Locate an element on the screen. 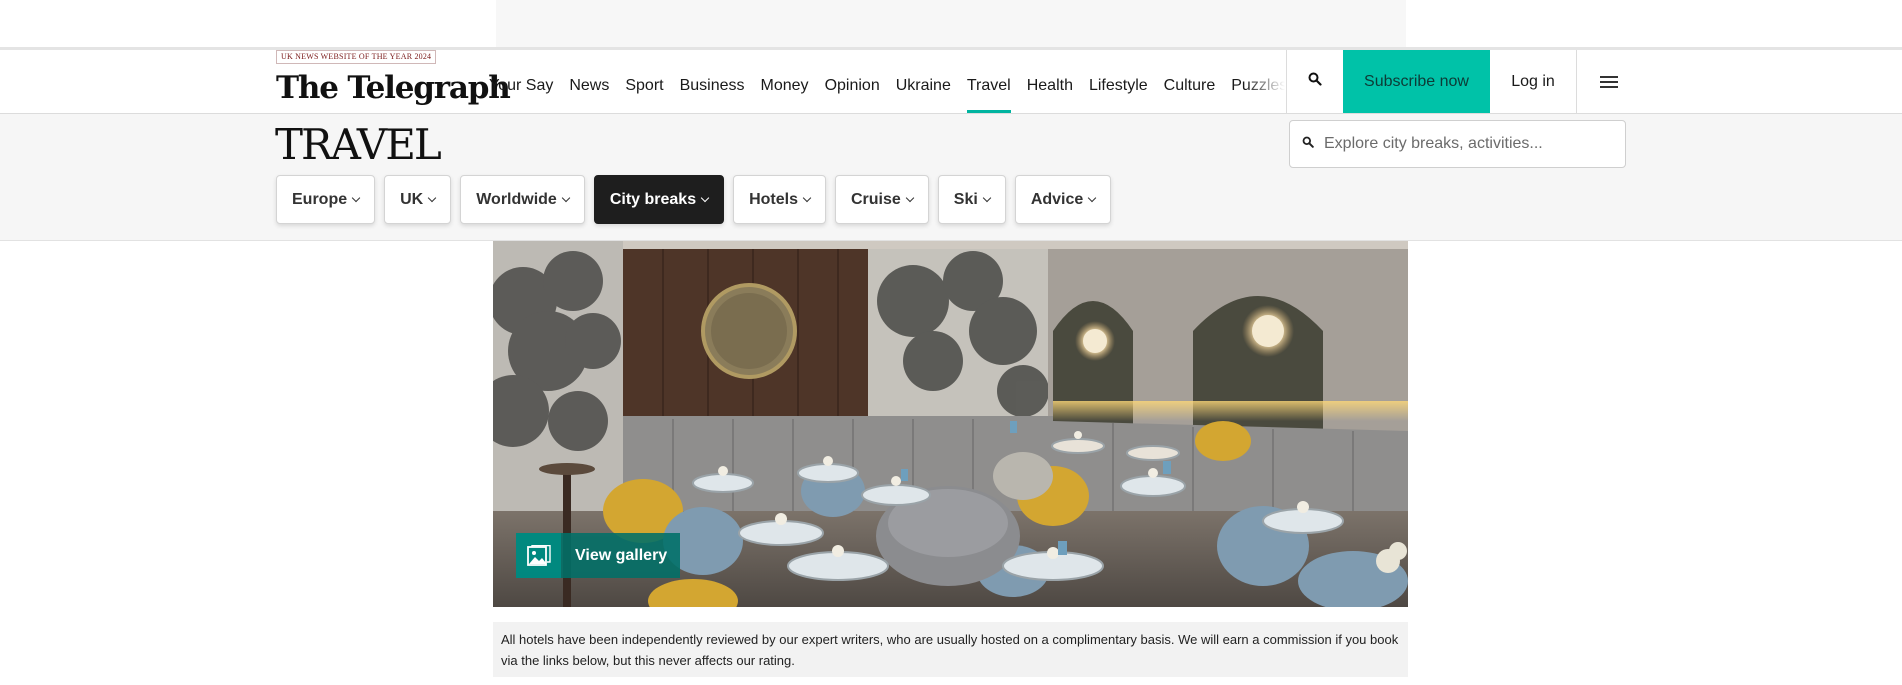  chip-label: Advice is located at coordinates (1057, 199).